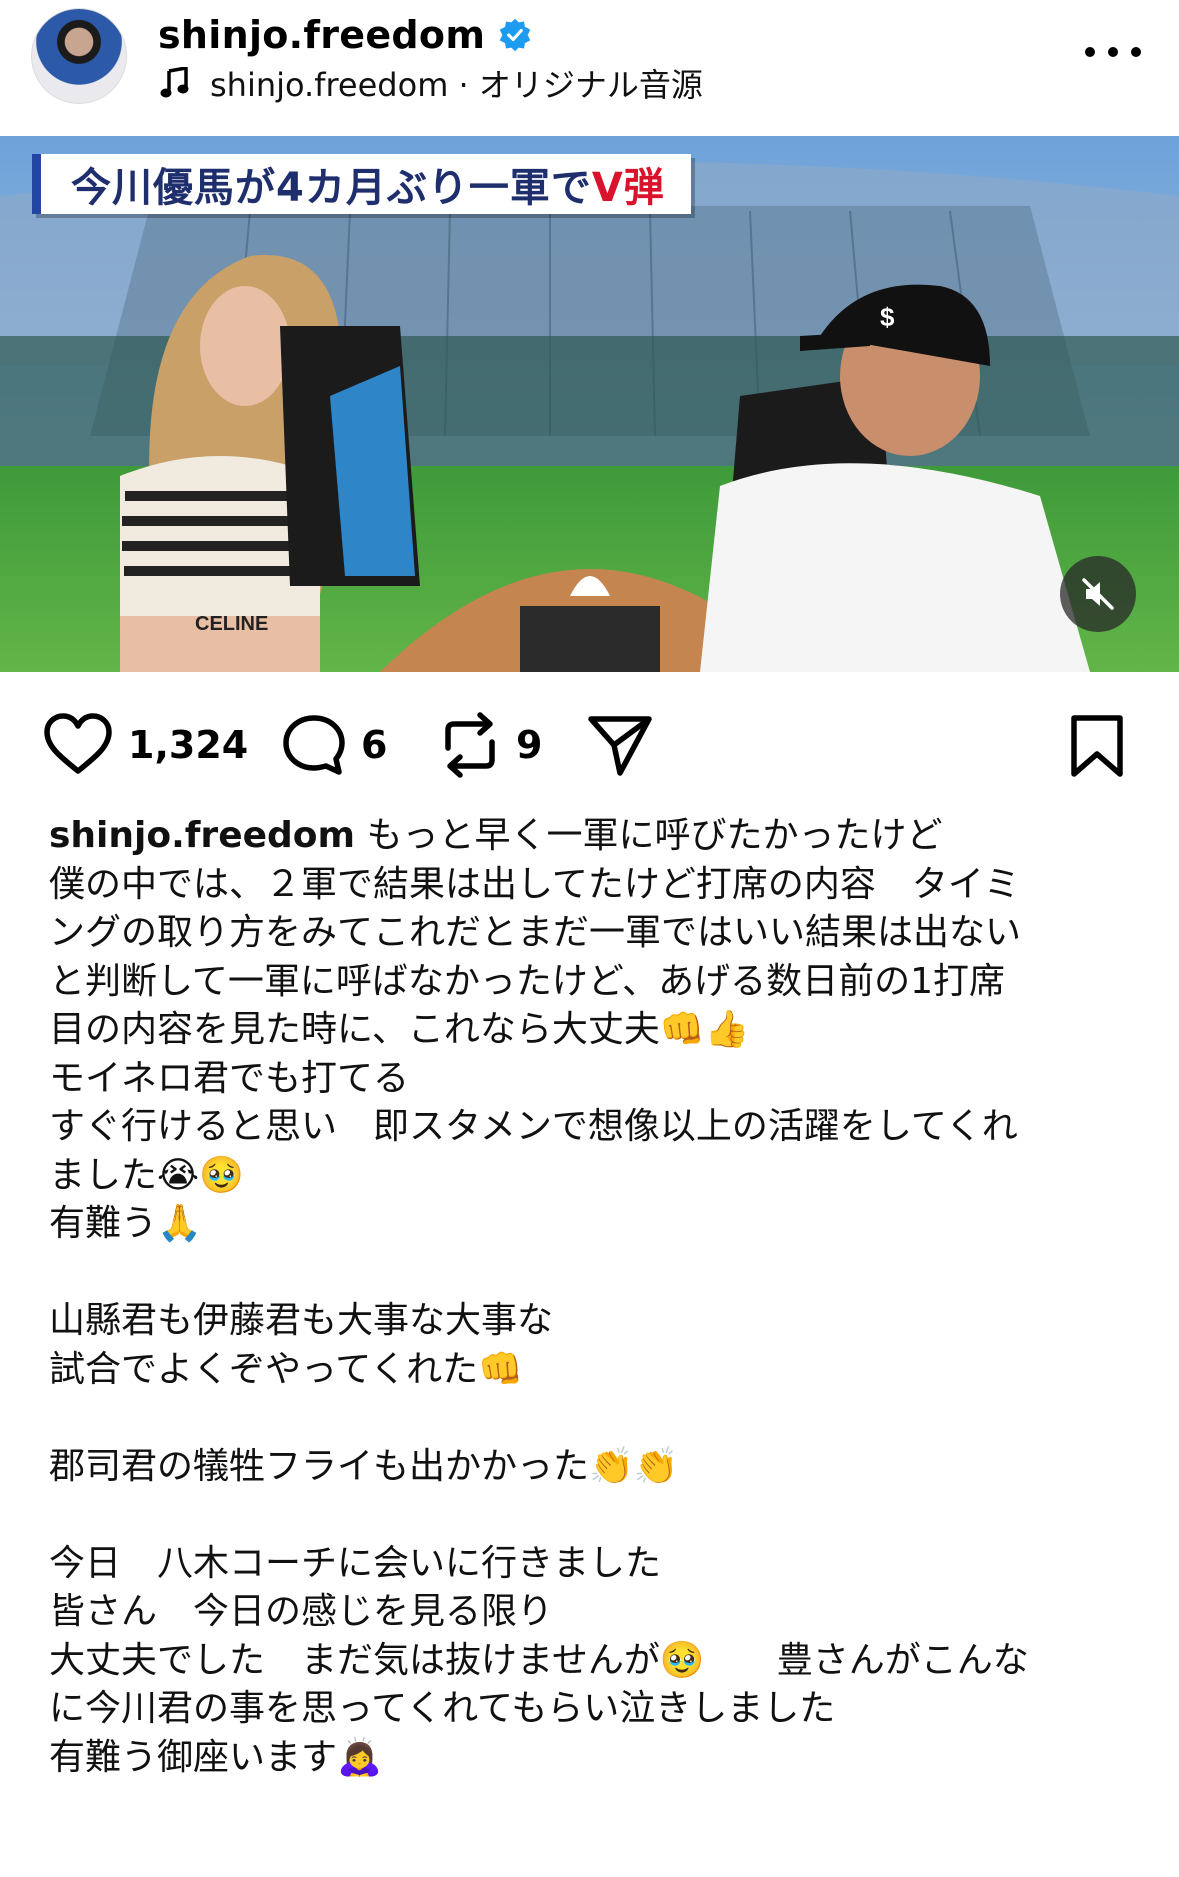 This screenshot has width=1179, height=1877. I want to click on verified-badge-icon, so click(515, 35).